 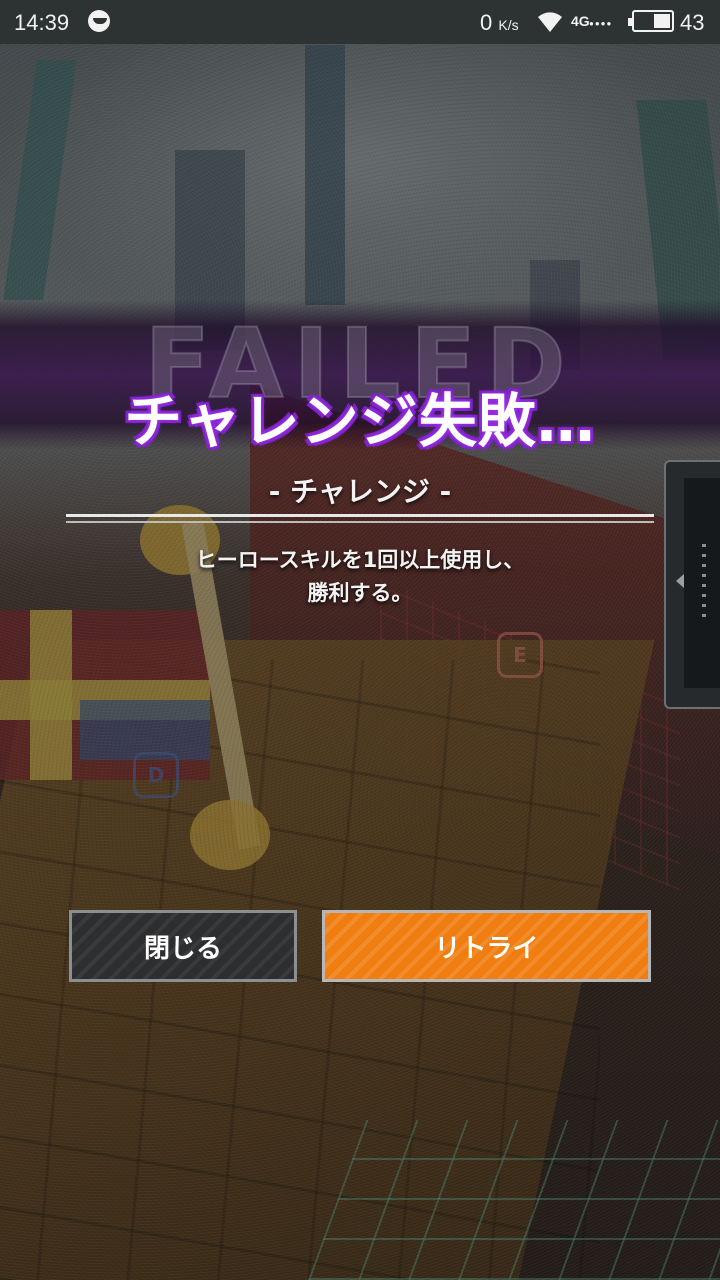 I want to click on network-speed: 0 K/s, so click(x=499, y=23).